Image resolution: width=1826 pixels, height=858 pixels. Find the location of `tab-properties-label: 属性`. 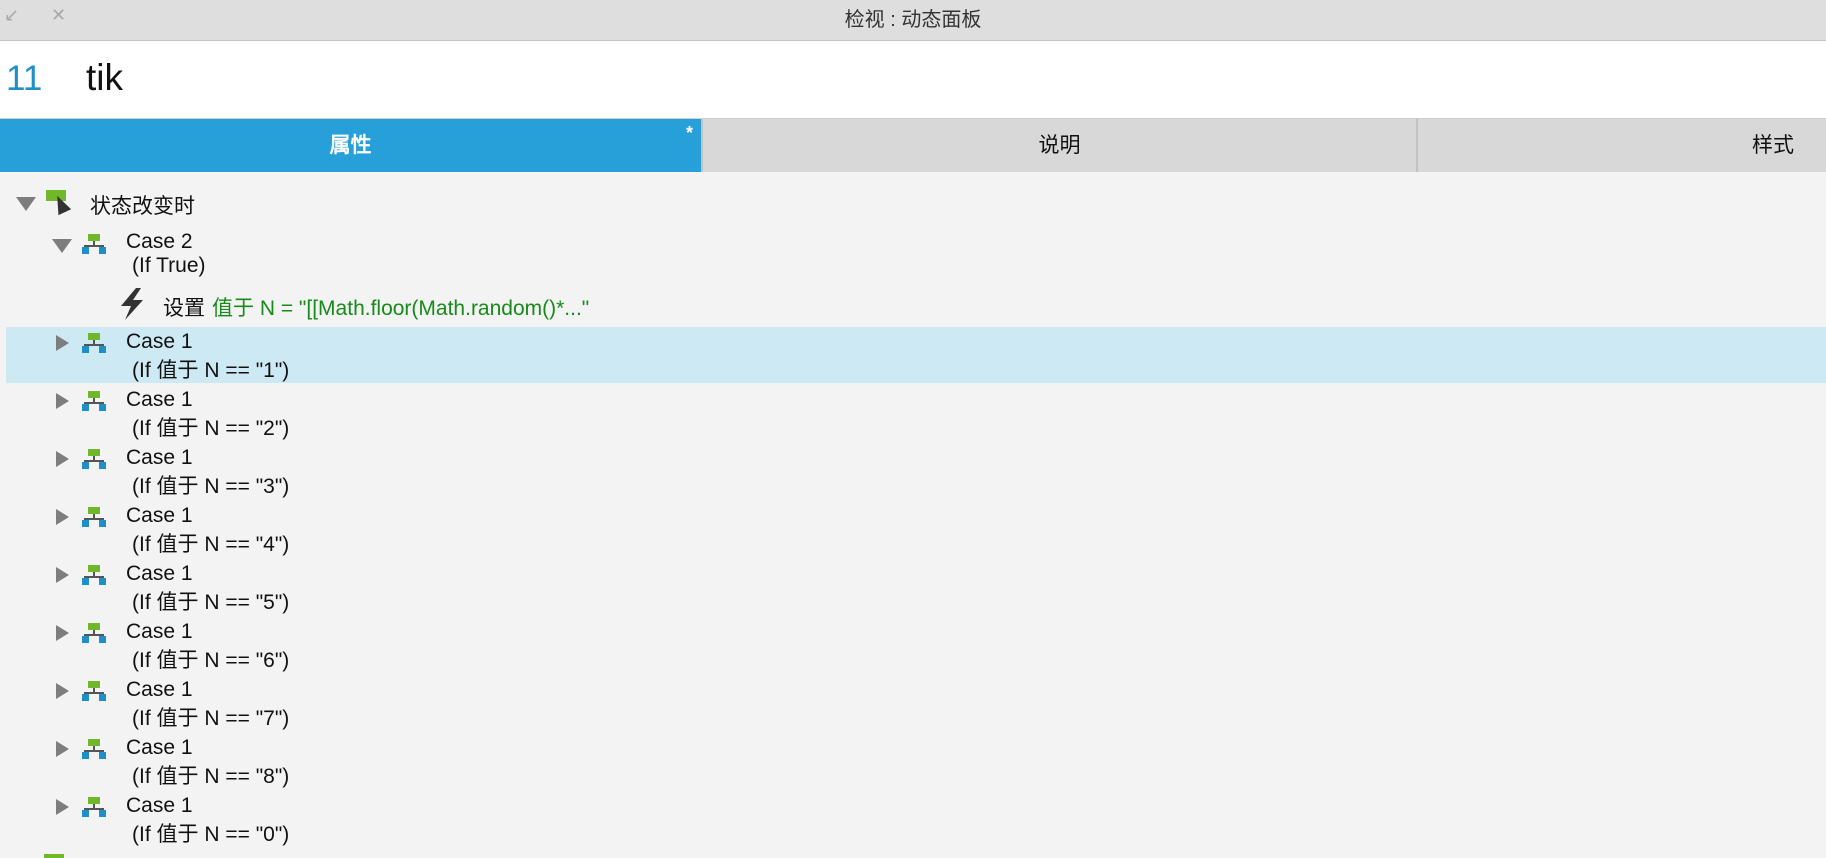

tab-properties-label: 属性 is located at coordinates (350, 145).